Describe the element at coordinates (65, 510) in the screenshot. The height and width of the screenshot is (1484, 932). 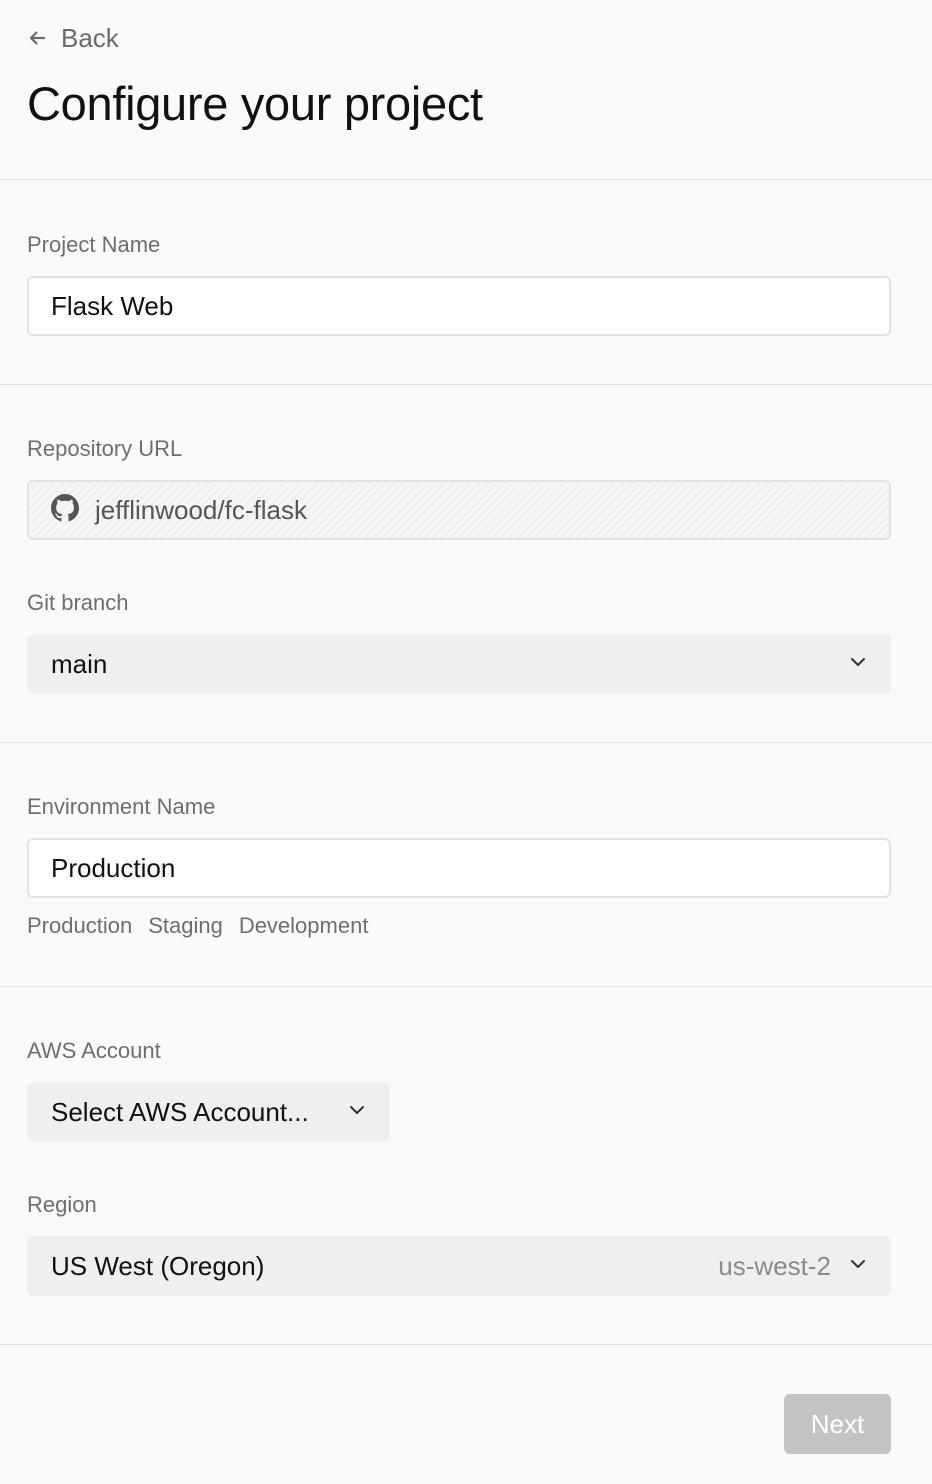
I see `github-icon` at that location.